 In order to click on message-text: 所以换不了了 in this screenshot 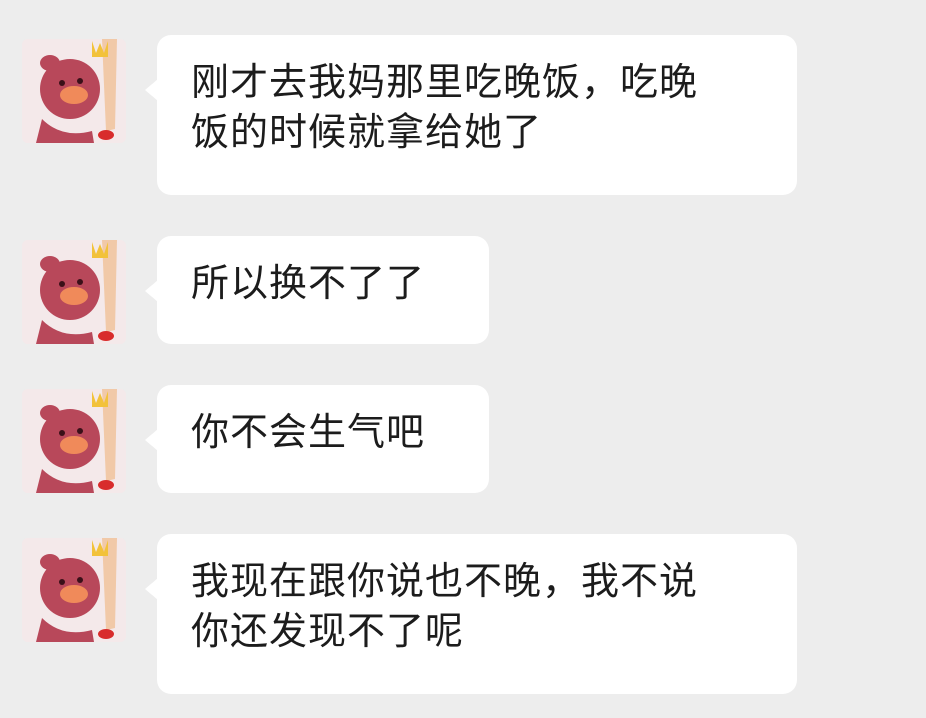, I will do `click(308, 283)`.